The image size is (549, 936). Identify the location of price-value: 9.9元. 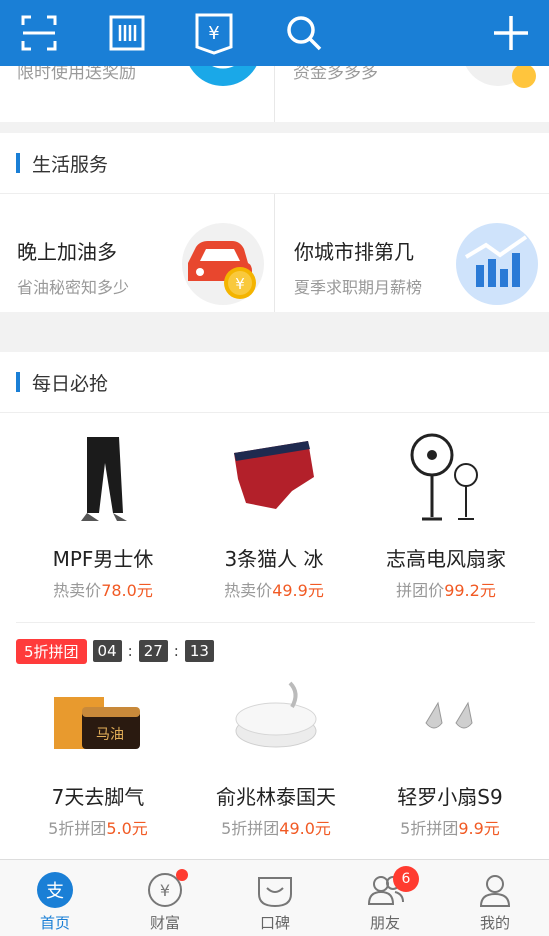
(479, 828).